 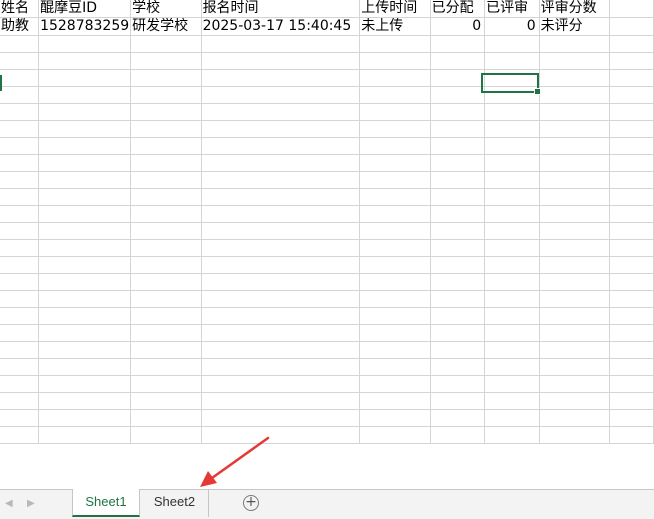 What do you see at coordinates (458, 26) in the screenshot?
I see `data-cell: 0` at bounding box center [458, 26].